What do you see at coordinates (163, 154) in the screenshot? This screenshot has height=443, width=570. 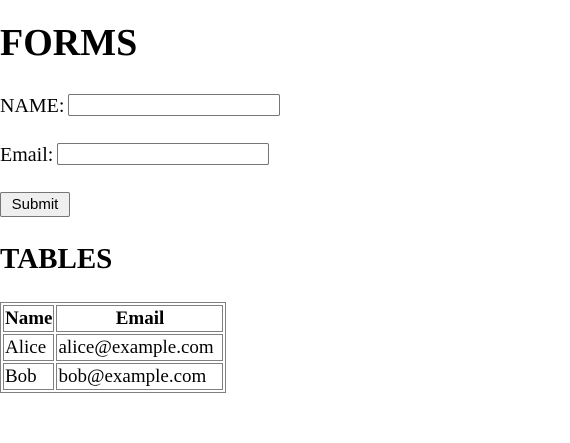 I see `email-input` at bounding box center [163, 154].